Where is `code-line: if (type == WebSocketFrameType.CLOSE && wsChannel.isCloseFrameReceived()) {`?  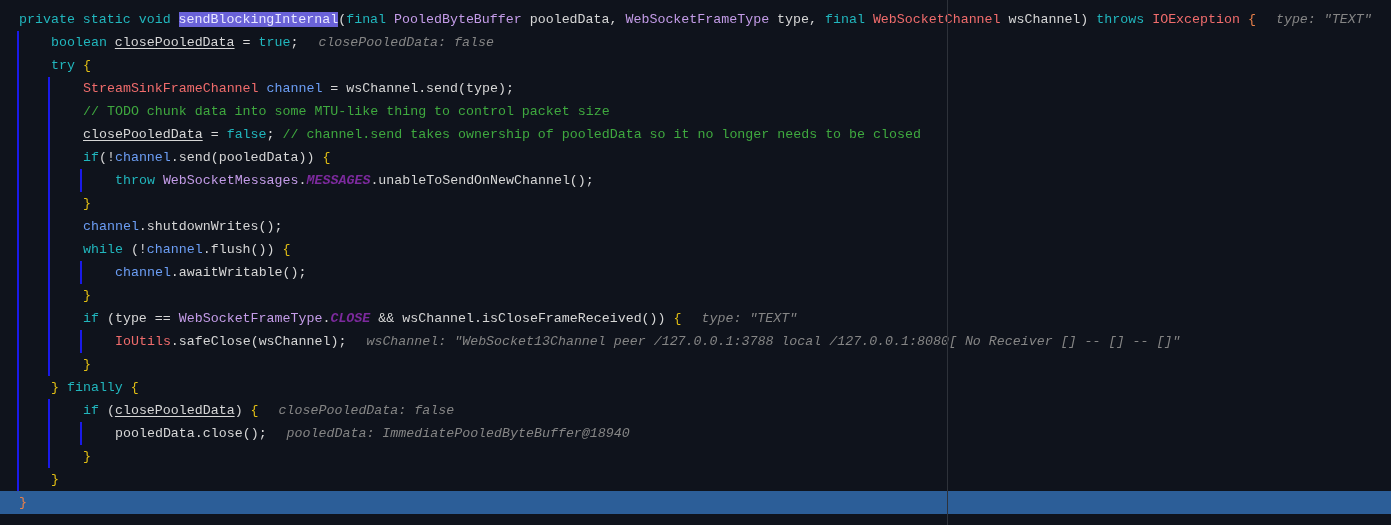
code-line: if (type == WebSocketFrameType.CLOSE && wsChannel.isCloseFrameReceived()) { is located at coordinates (382, 318).